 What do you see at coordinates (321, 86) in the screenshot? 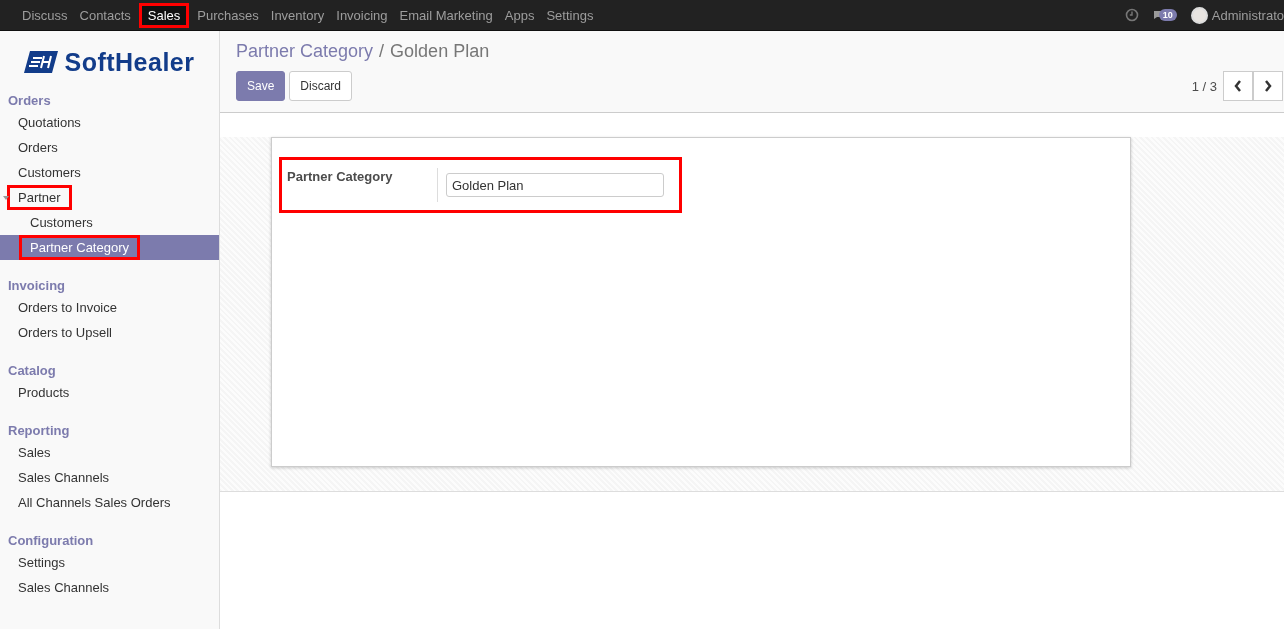
I see `discard-button: Discard` at bounding box center [321, 86].